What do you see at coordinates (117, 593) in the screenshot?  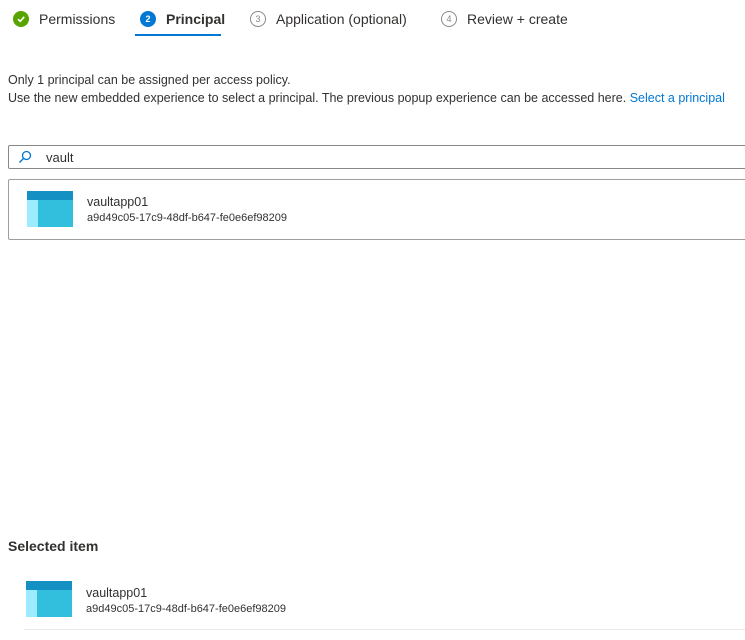 I see `selected-name: vaultapp01` at bounding box center [117, 593].